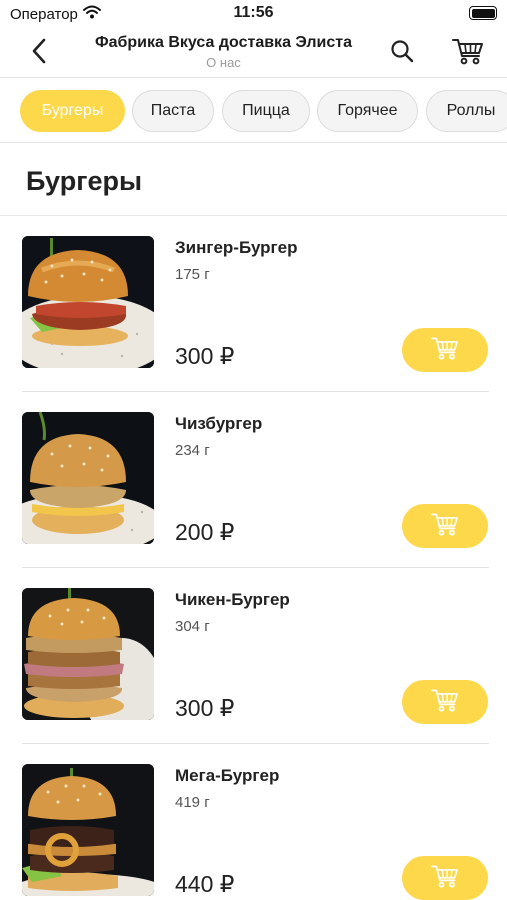 Image resolution: width=507 pixels, height=900 pixels. I want to click on tab-rolls: Роллы, so click(466, 111).